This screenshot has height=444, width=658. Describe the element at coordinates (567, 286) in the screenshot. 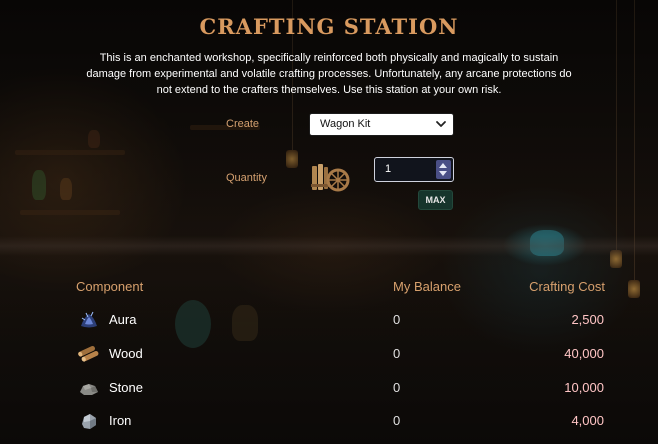

I see `header-cost: Crafting Cost` at that location.